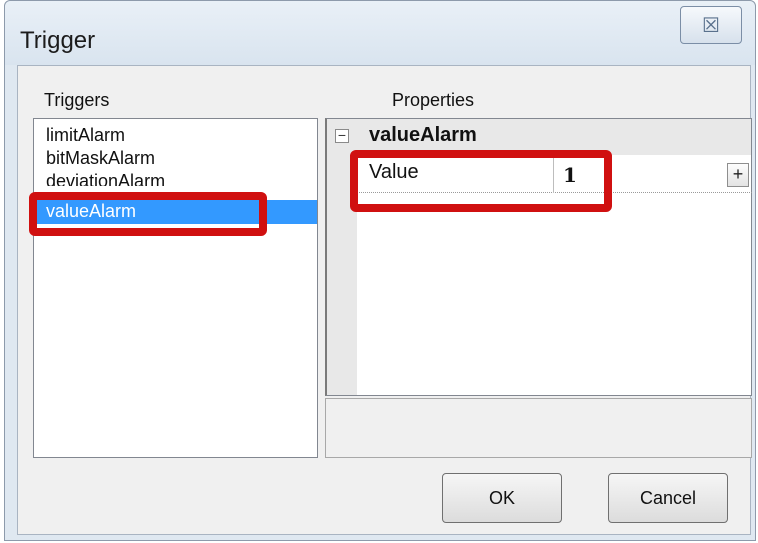 Image resolution: width=758 pixels, height=543 pixels. What do you see at coordinates (100, 158) in the screenshot?
I see `list-item-bitmaskalarm: bitMaskAlarm` at bounding box center [100, 158].